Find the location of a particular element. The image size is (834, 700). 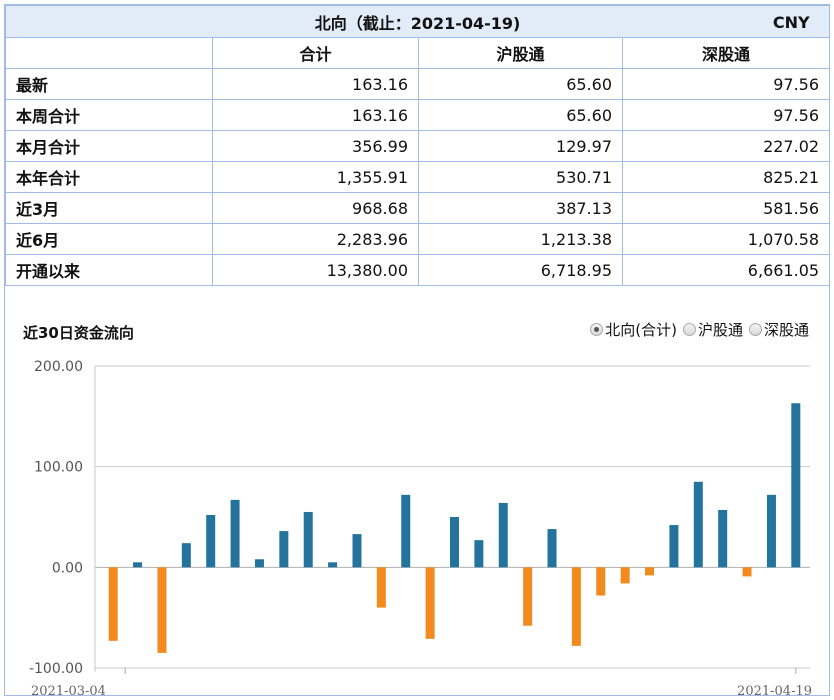

row-value: 356.99 is located at coordinates (315, 146).